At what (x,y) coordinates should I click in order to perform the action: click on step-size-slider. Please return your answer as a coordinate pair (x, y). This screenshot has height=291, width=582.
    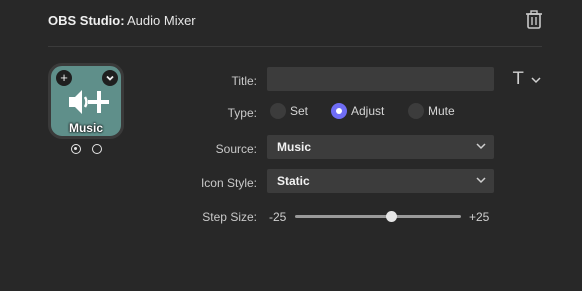
    Looking at the image, I should click on (378, 216).